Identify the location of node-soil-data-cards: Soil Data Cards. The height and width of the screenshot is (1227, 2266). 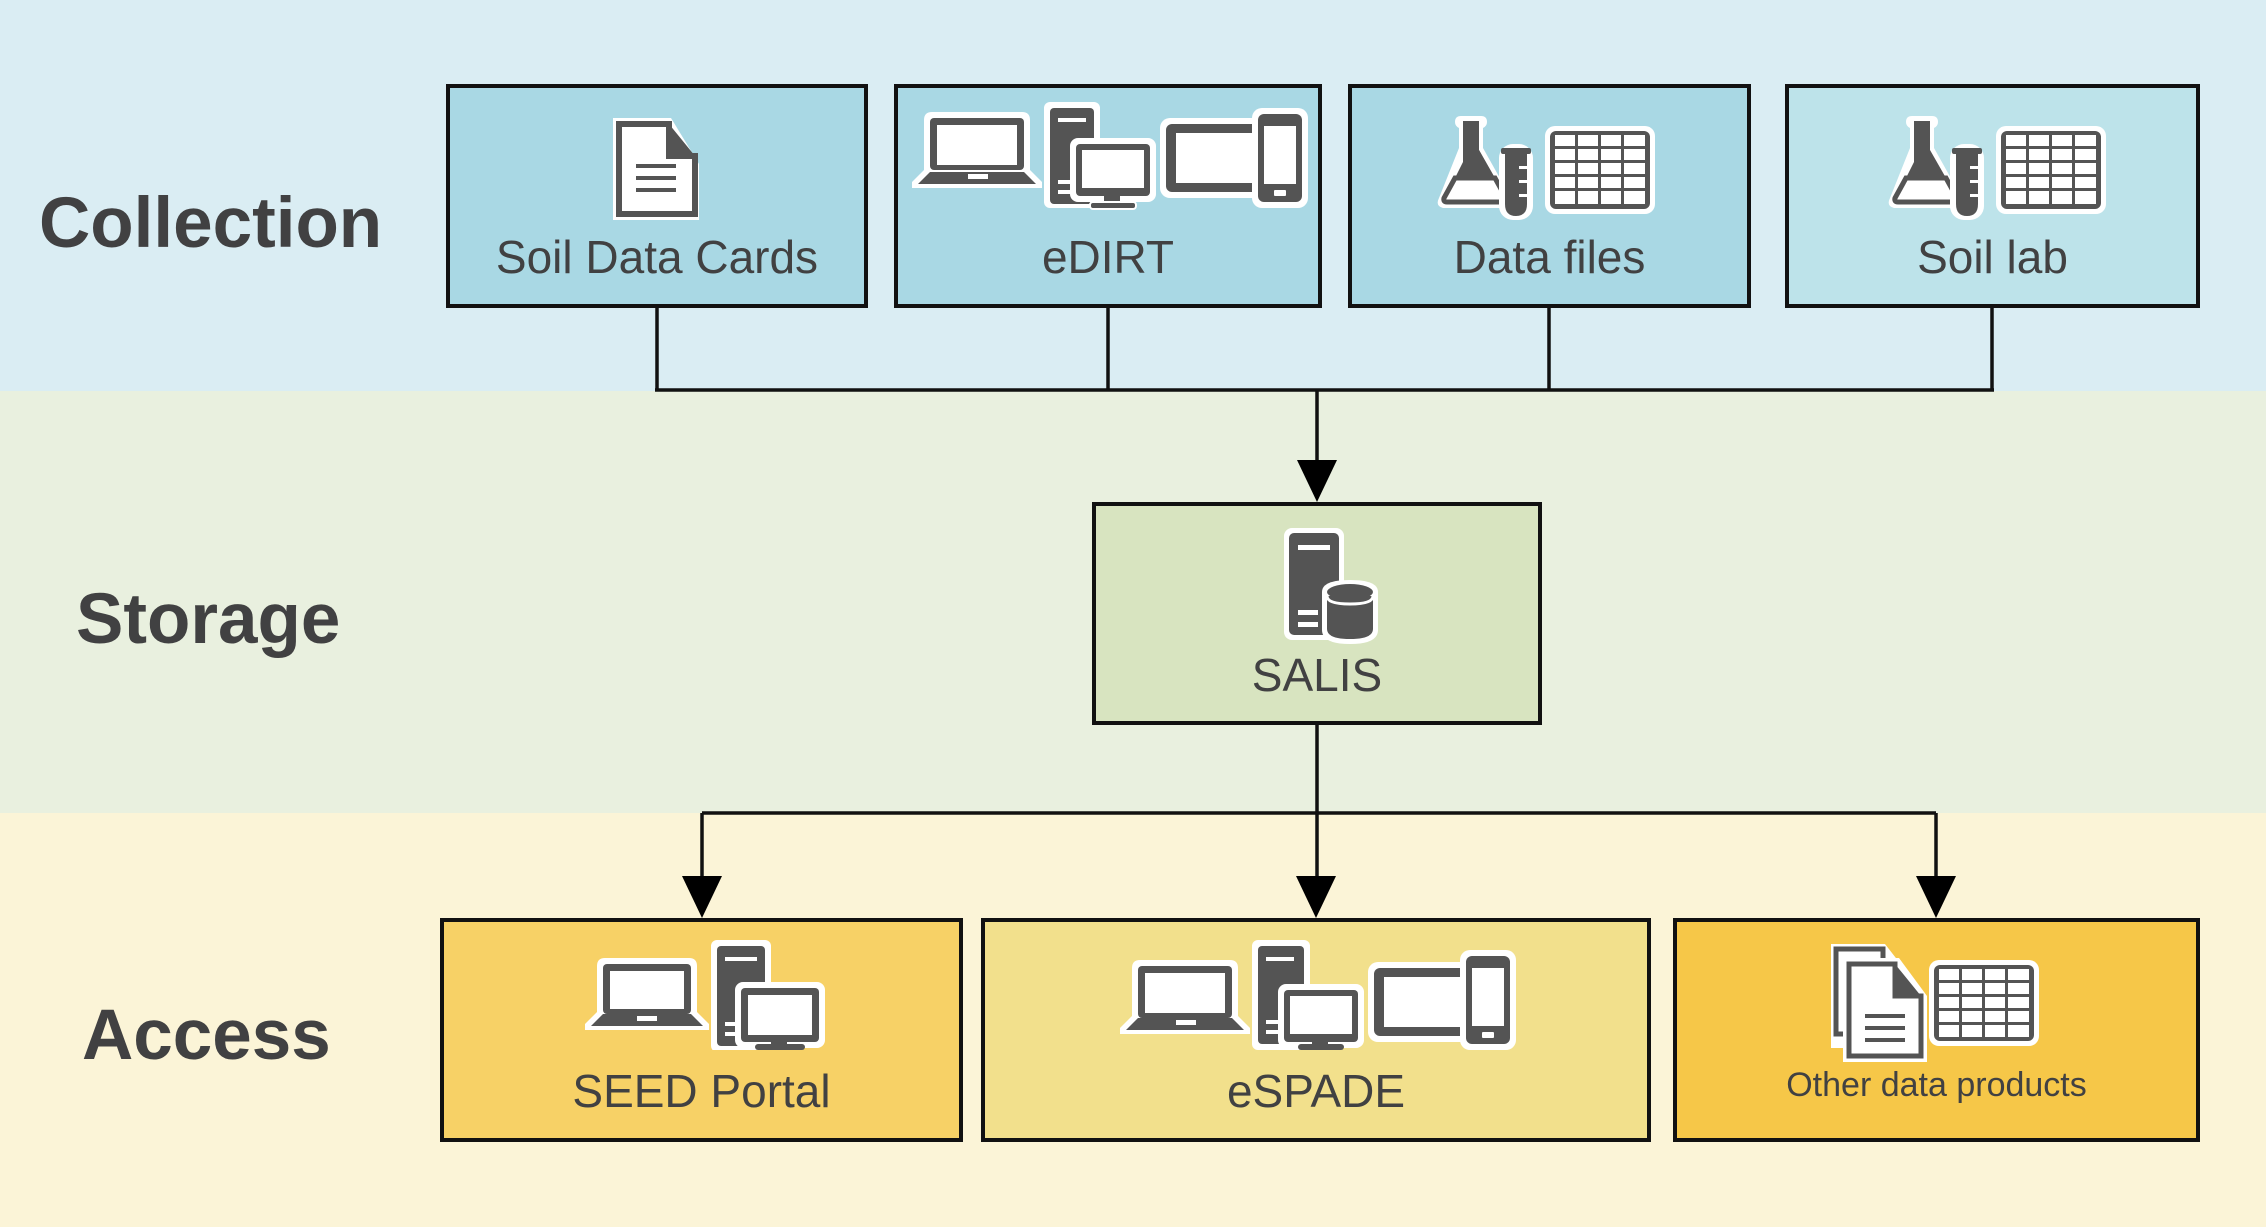
(657, 196).